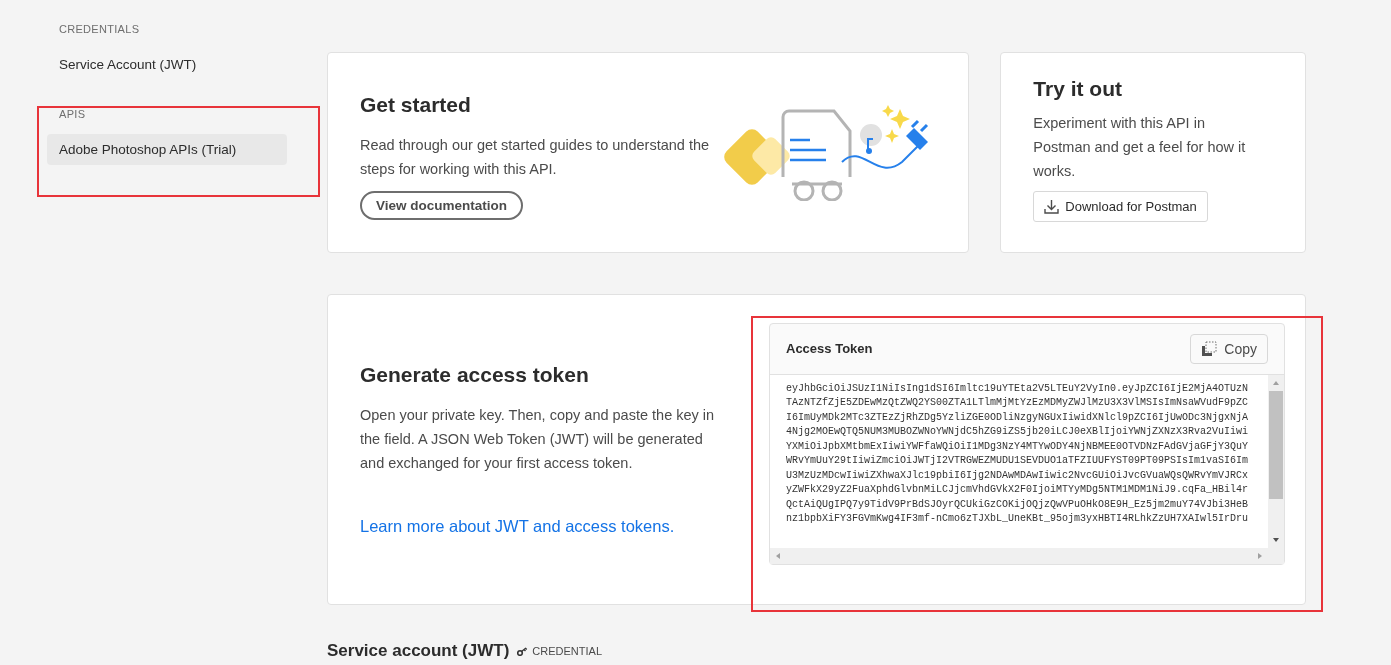 This screenshot has width=1391, height=665. What do you see at coordinates (1052, 206) in the screenshot?
I see `download-icon` at bounding box center [1052, 206].